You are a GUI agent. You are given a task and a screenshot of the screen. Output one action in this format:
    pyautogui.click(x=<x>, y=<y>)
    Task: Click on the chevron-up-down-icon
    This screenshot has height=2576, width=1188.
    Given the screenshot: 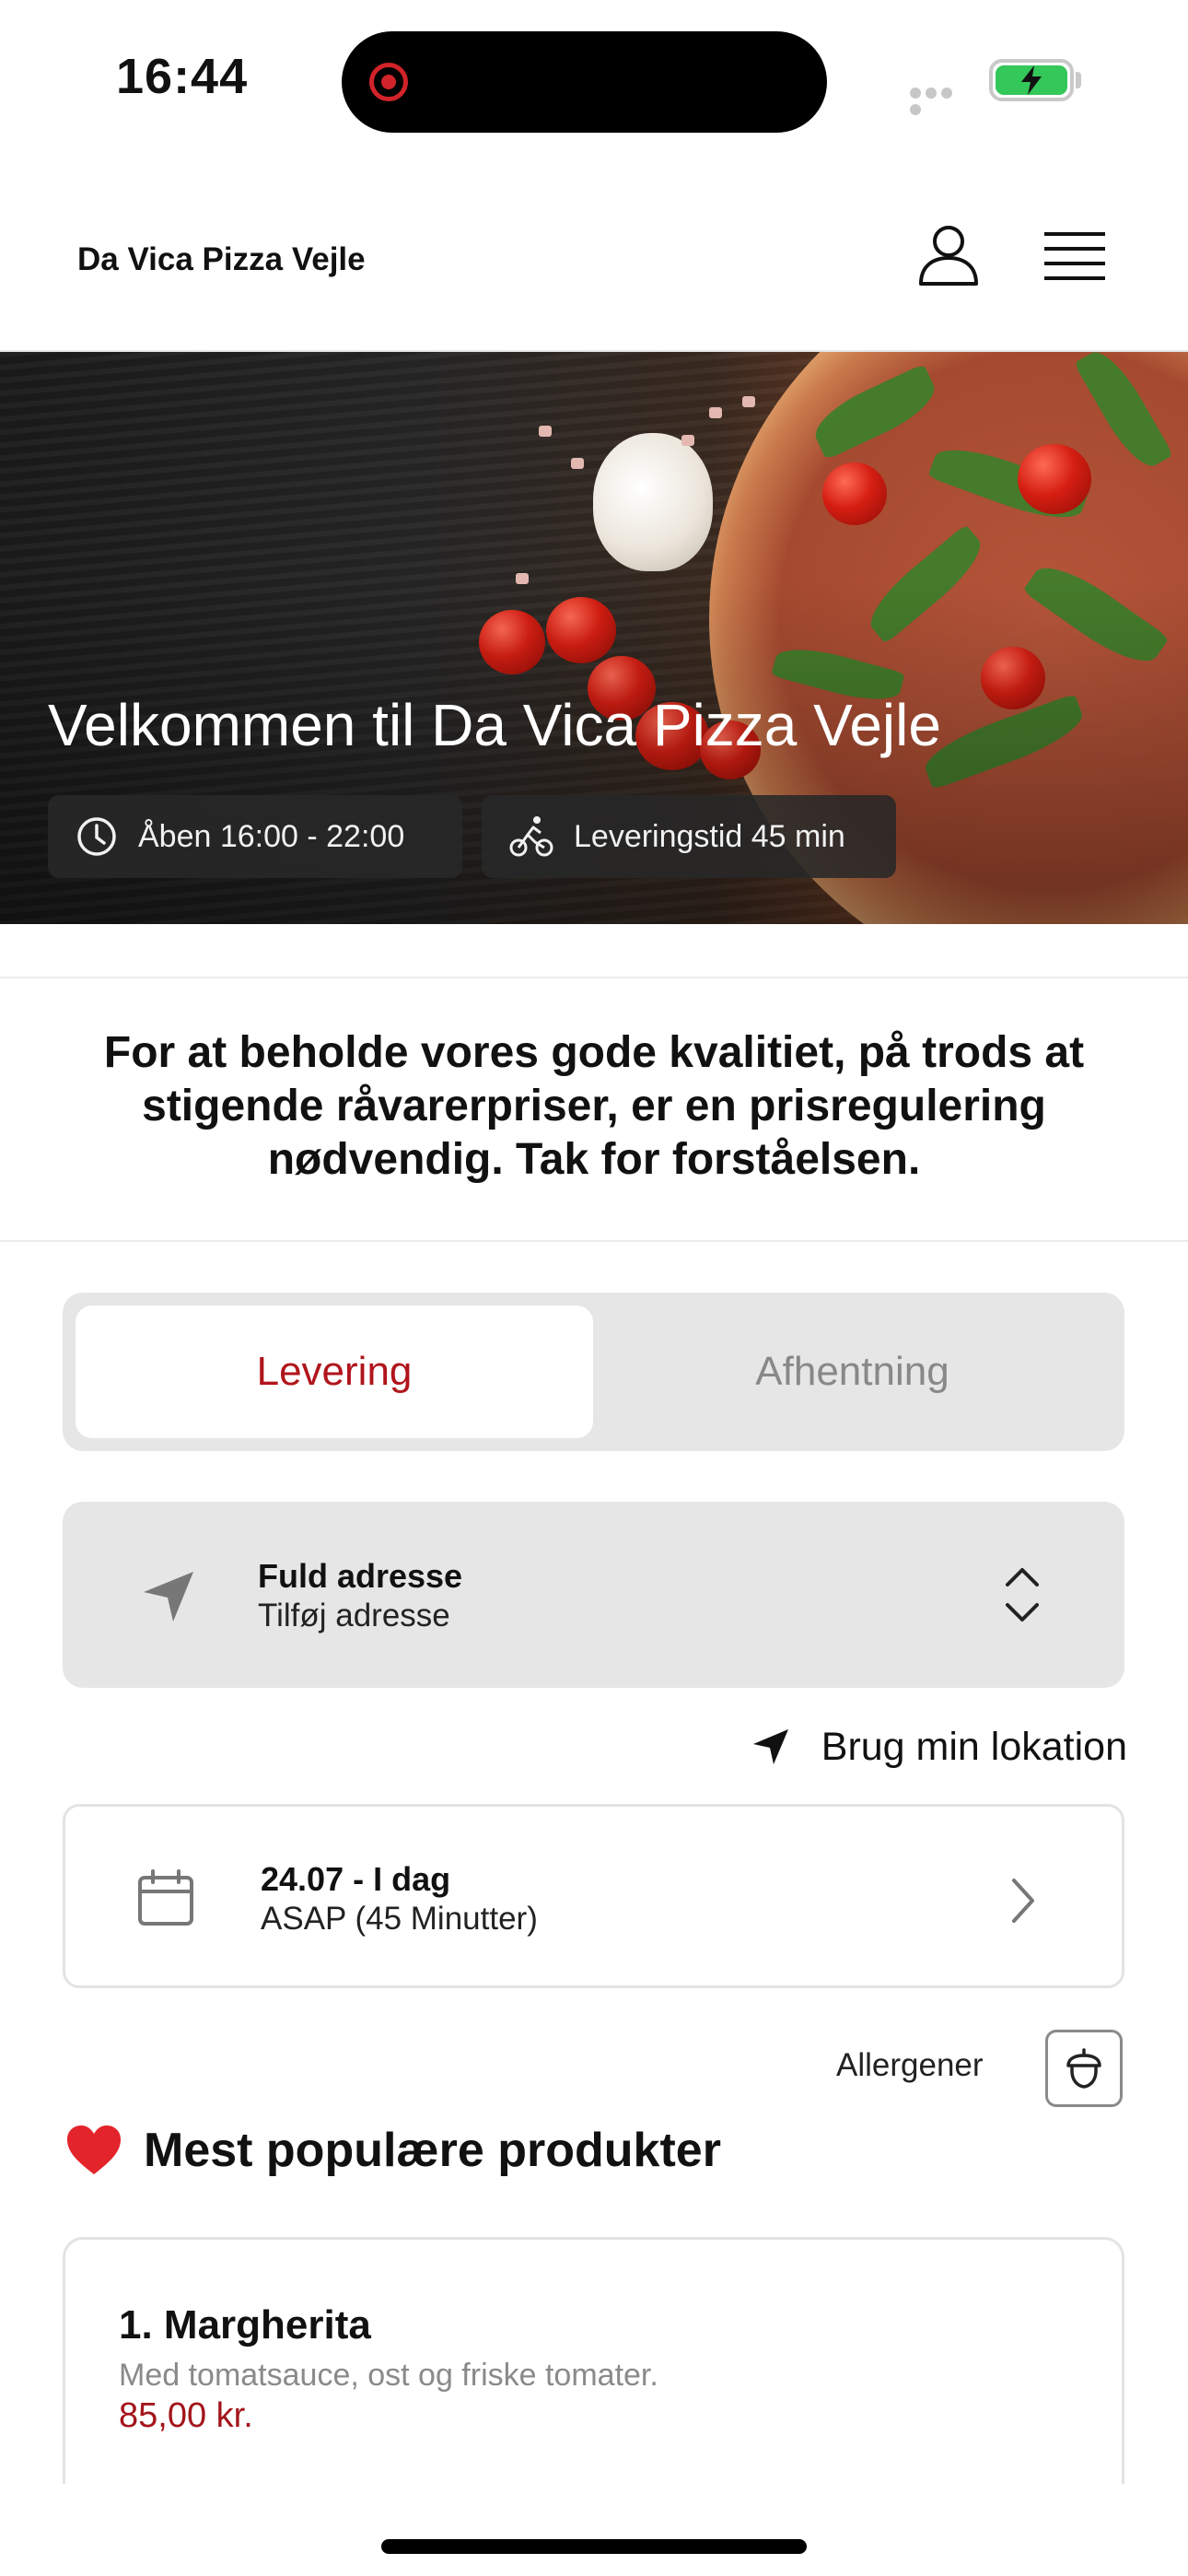 What is the action you would take?
    pyautogui.click(x=1022, y=1595)
    